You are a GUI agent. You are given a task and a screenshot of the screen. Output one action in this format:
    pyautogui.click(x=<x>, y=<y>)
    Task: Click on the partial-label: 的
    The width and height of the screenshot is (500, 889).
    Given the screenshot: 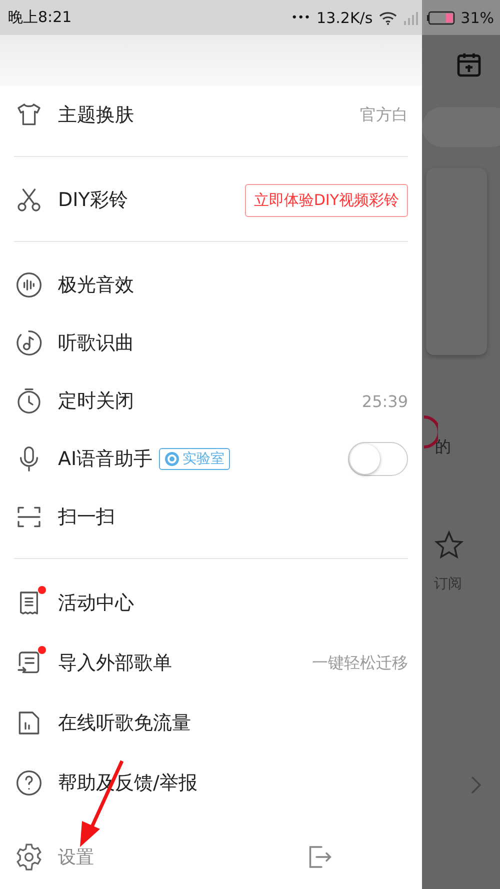 What is the action you would take?
    pyautogui.click(x=443, y=447)
    